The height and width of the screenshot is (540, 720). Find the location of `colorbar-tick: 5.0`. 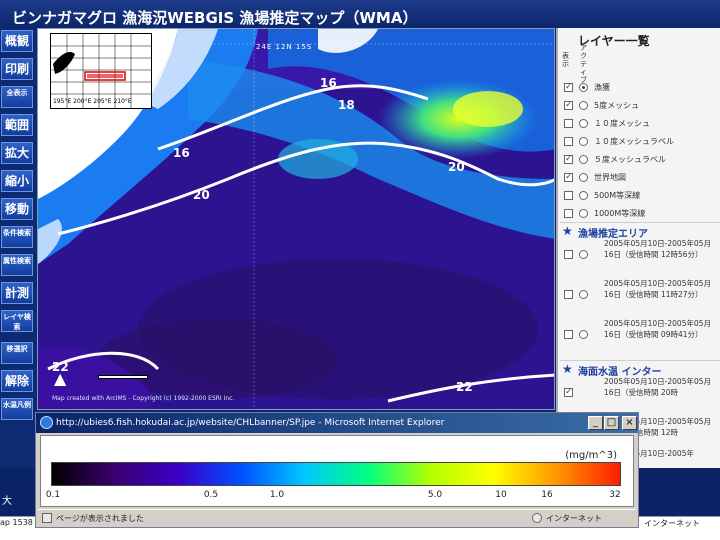

colorbar-tick: 5.0 is located at coordinates (435, 495).